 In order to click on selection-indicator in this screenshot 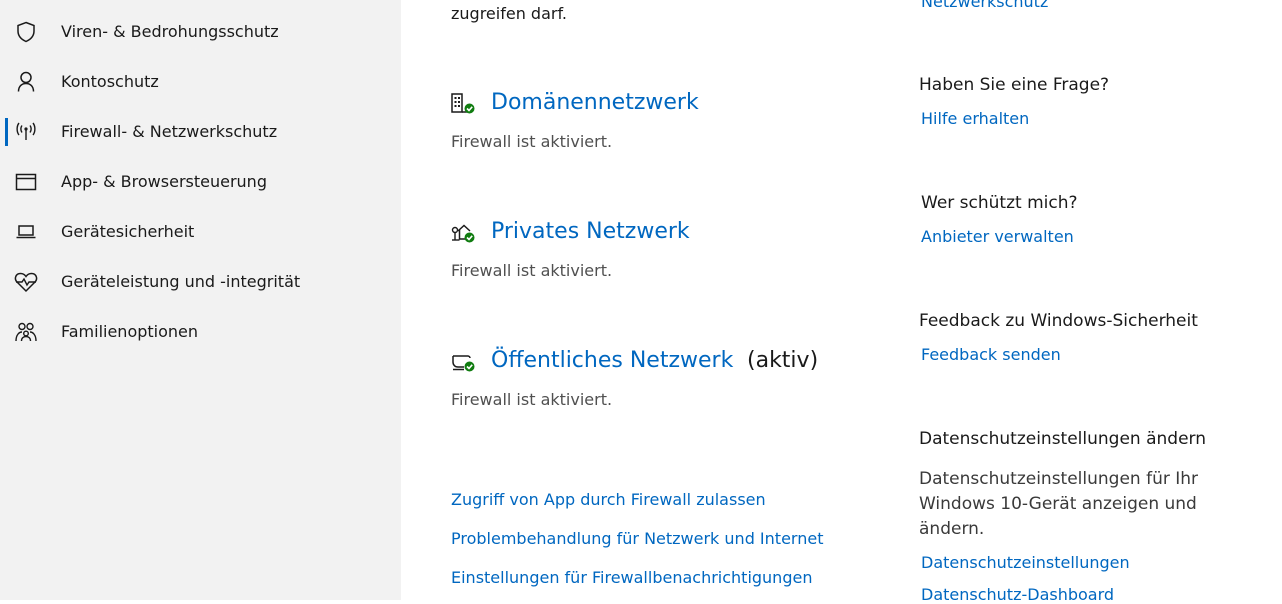, I will do `click(6, 132)`.